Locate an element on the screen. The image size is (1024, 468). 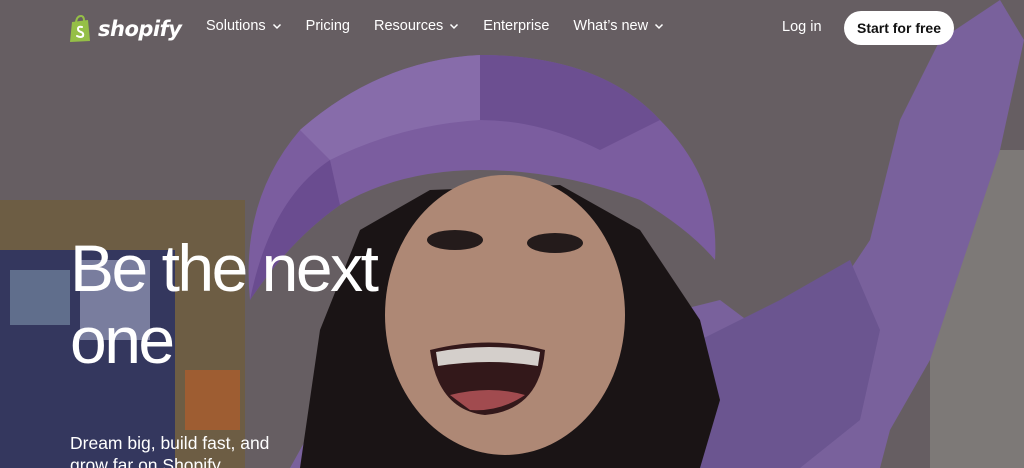
nav-item-label: Enterprise is located at coordinates (516, 26).